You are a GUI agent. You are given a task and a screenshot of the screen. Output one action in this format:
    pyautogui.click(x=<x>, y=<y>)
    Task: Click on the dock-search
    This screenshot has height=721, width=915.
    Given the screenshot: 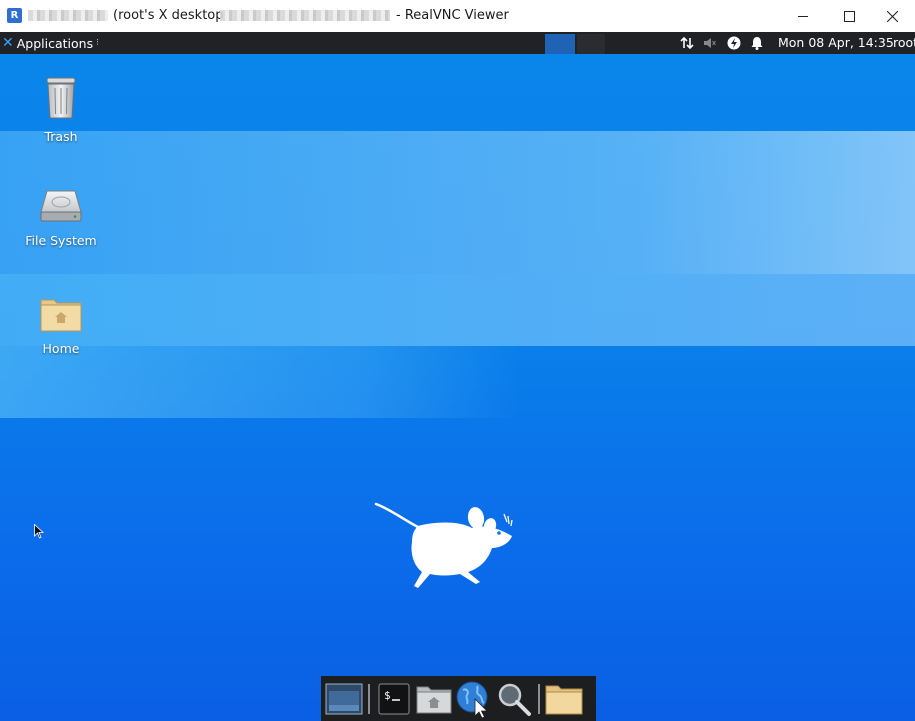 What is the action you would take?
    pyautogui.click(x=514, y=699)
    